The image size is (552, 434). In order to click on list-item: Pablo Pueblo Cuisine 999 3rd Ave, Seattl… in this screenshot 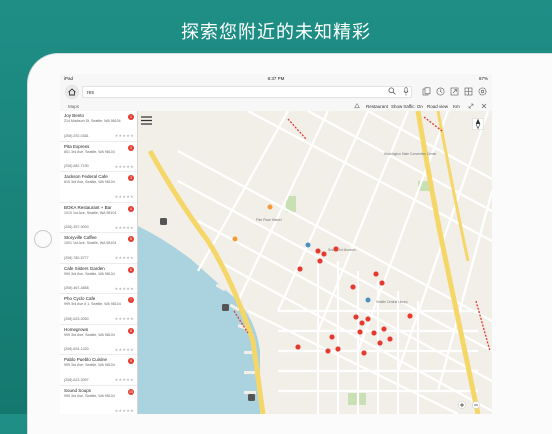, I will do `click(98, 370)`.